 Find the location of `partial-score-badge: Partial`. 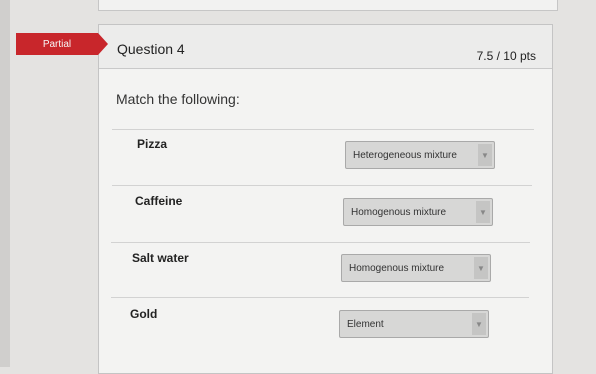

partial-score-badge: Partial is located at coordinates (62, 44).